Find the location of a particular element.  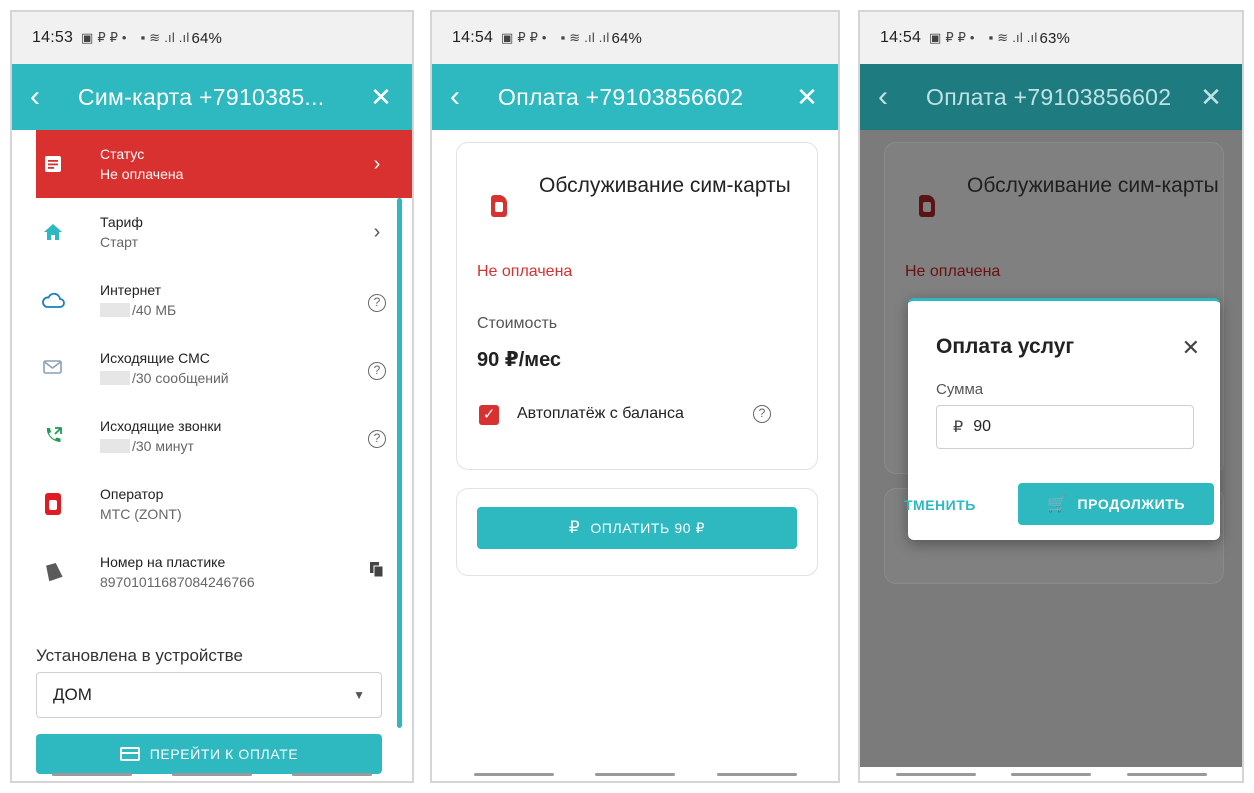

continue-button: 🛒 ПРОДОЛЖИТЬ is located at coordinates (1116, 504).